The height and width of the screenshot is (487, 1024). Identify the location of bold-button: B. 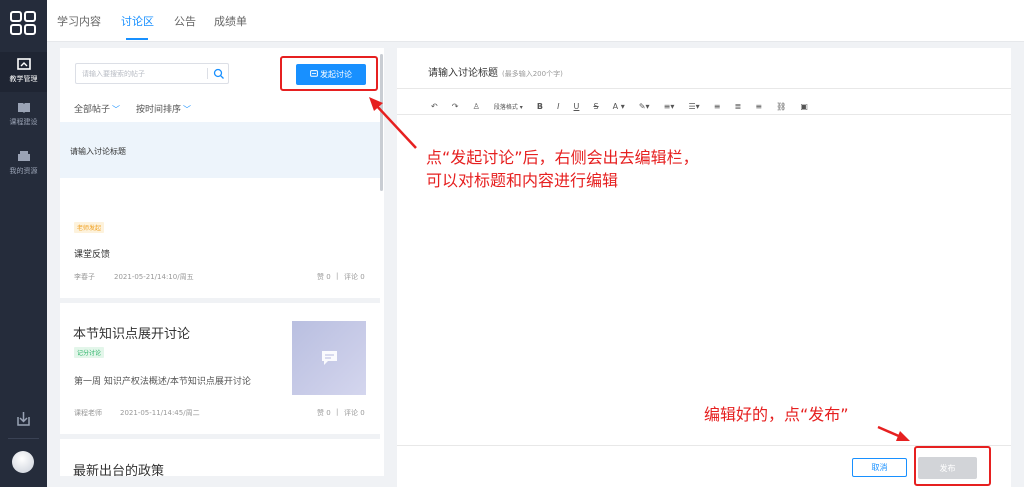
(540, 106).